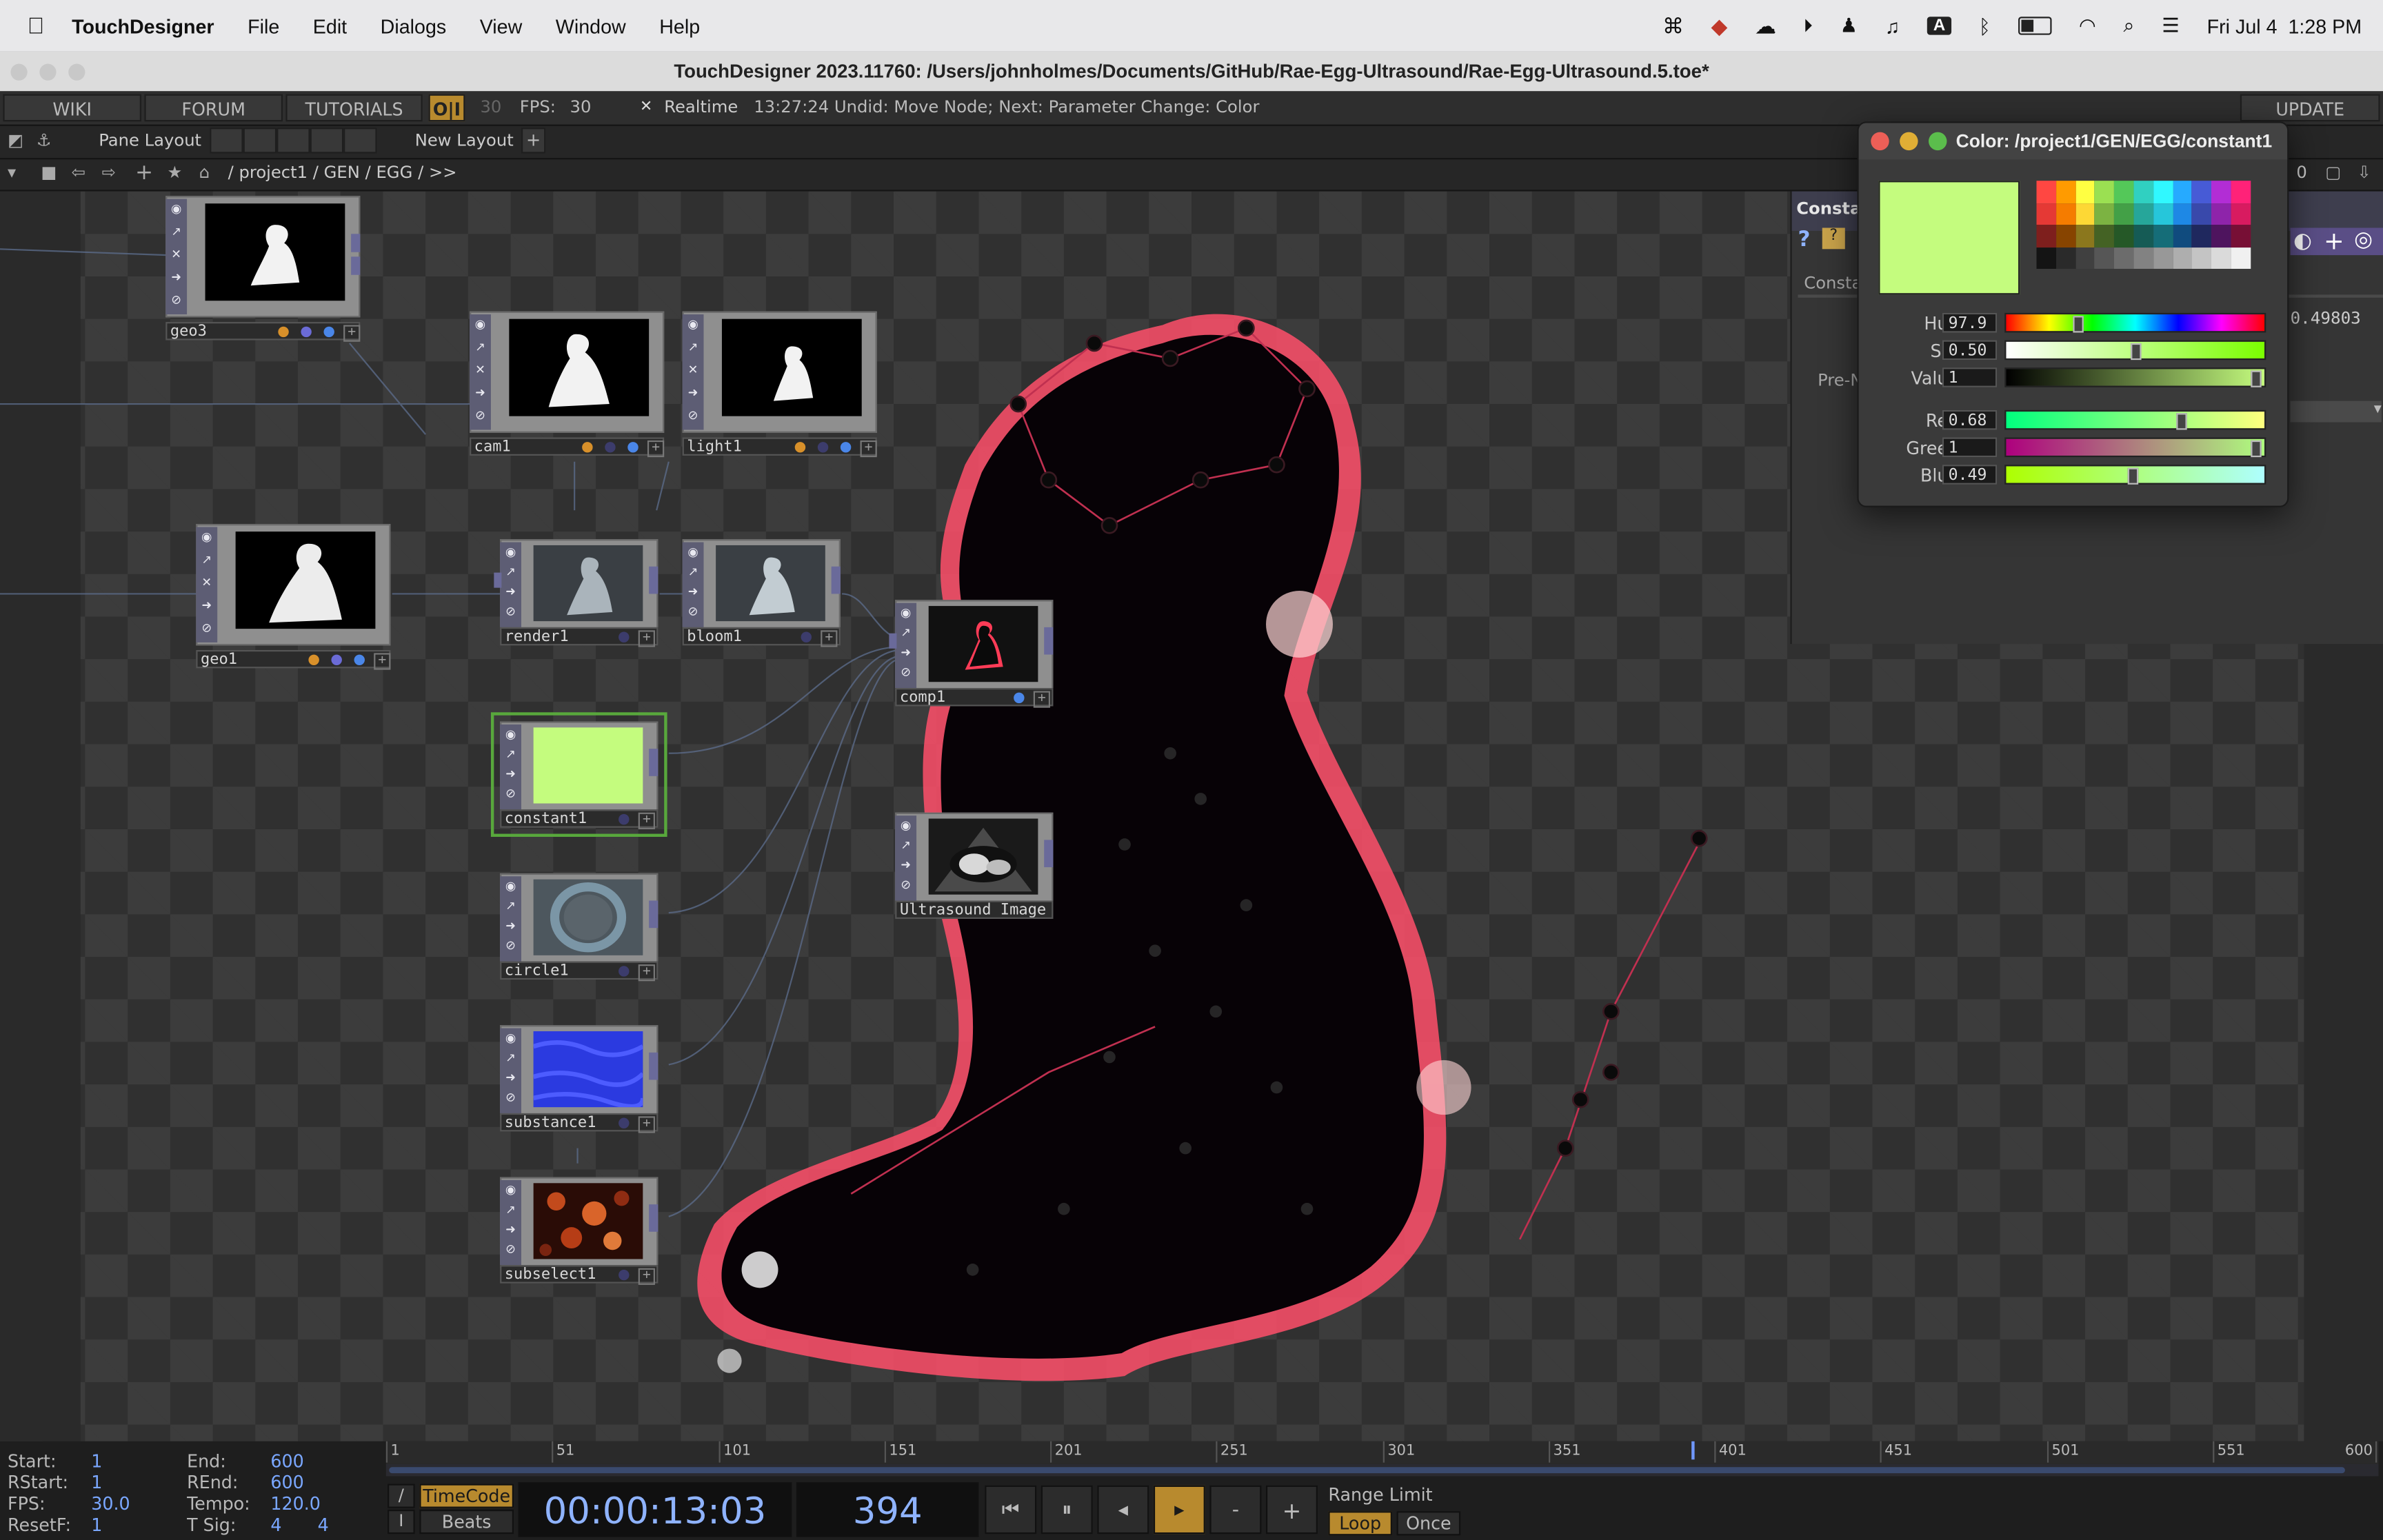 The width and height of the screenshot is (2383, 1540). What do you see at coordinates (414, 26) in the screenshot?
I see `menu-dialogs: Dialogs` at bounding box center [414, 26].